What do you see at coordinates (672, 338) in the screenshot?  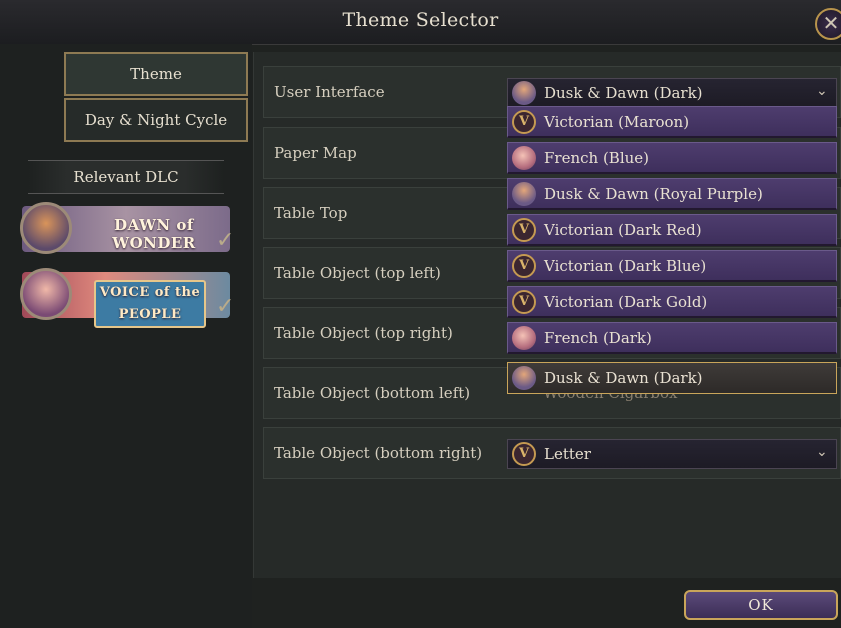 I see `dropdown-option: French (Dark)` at bounding box center [672, 338].